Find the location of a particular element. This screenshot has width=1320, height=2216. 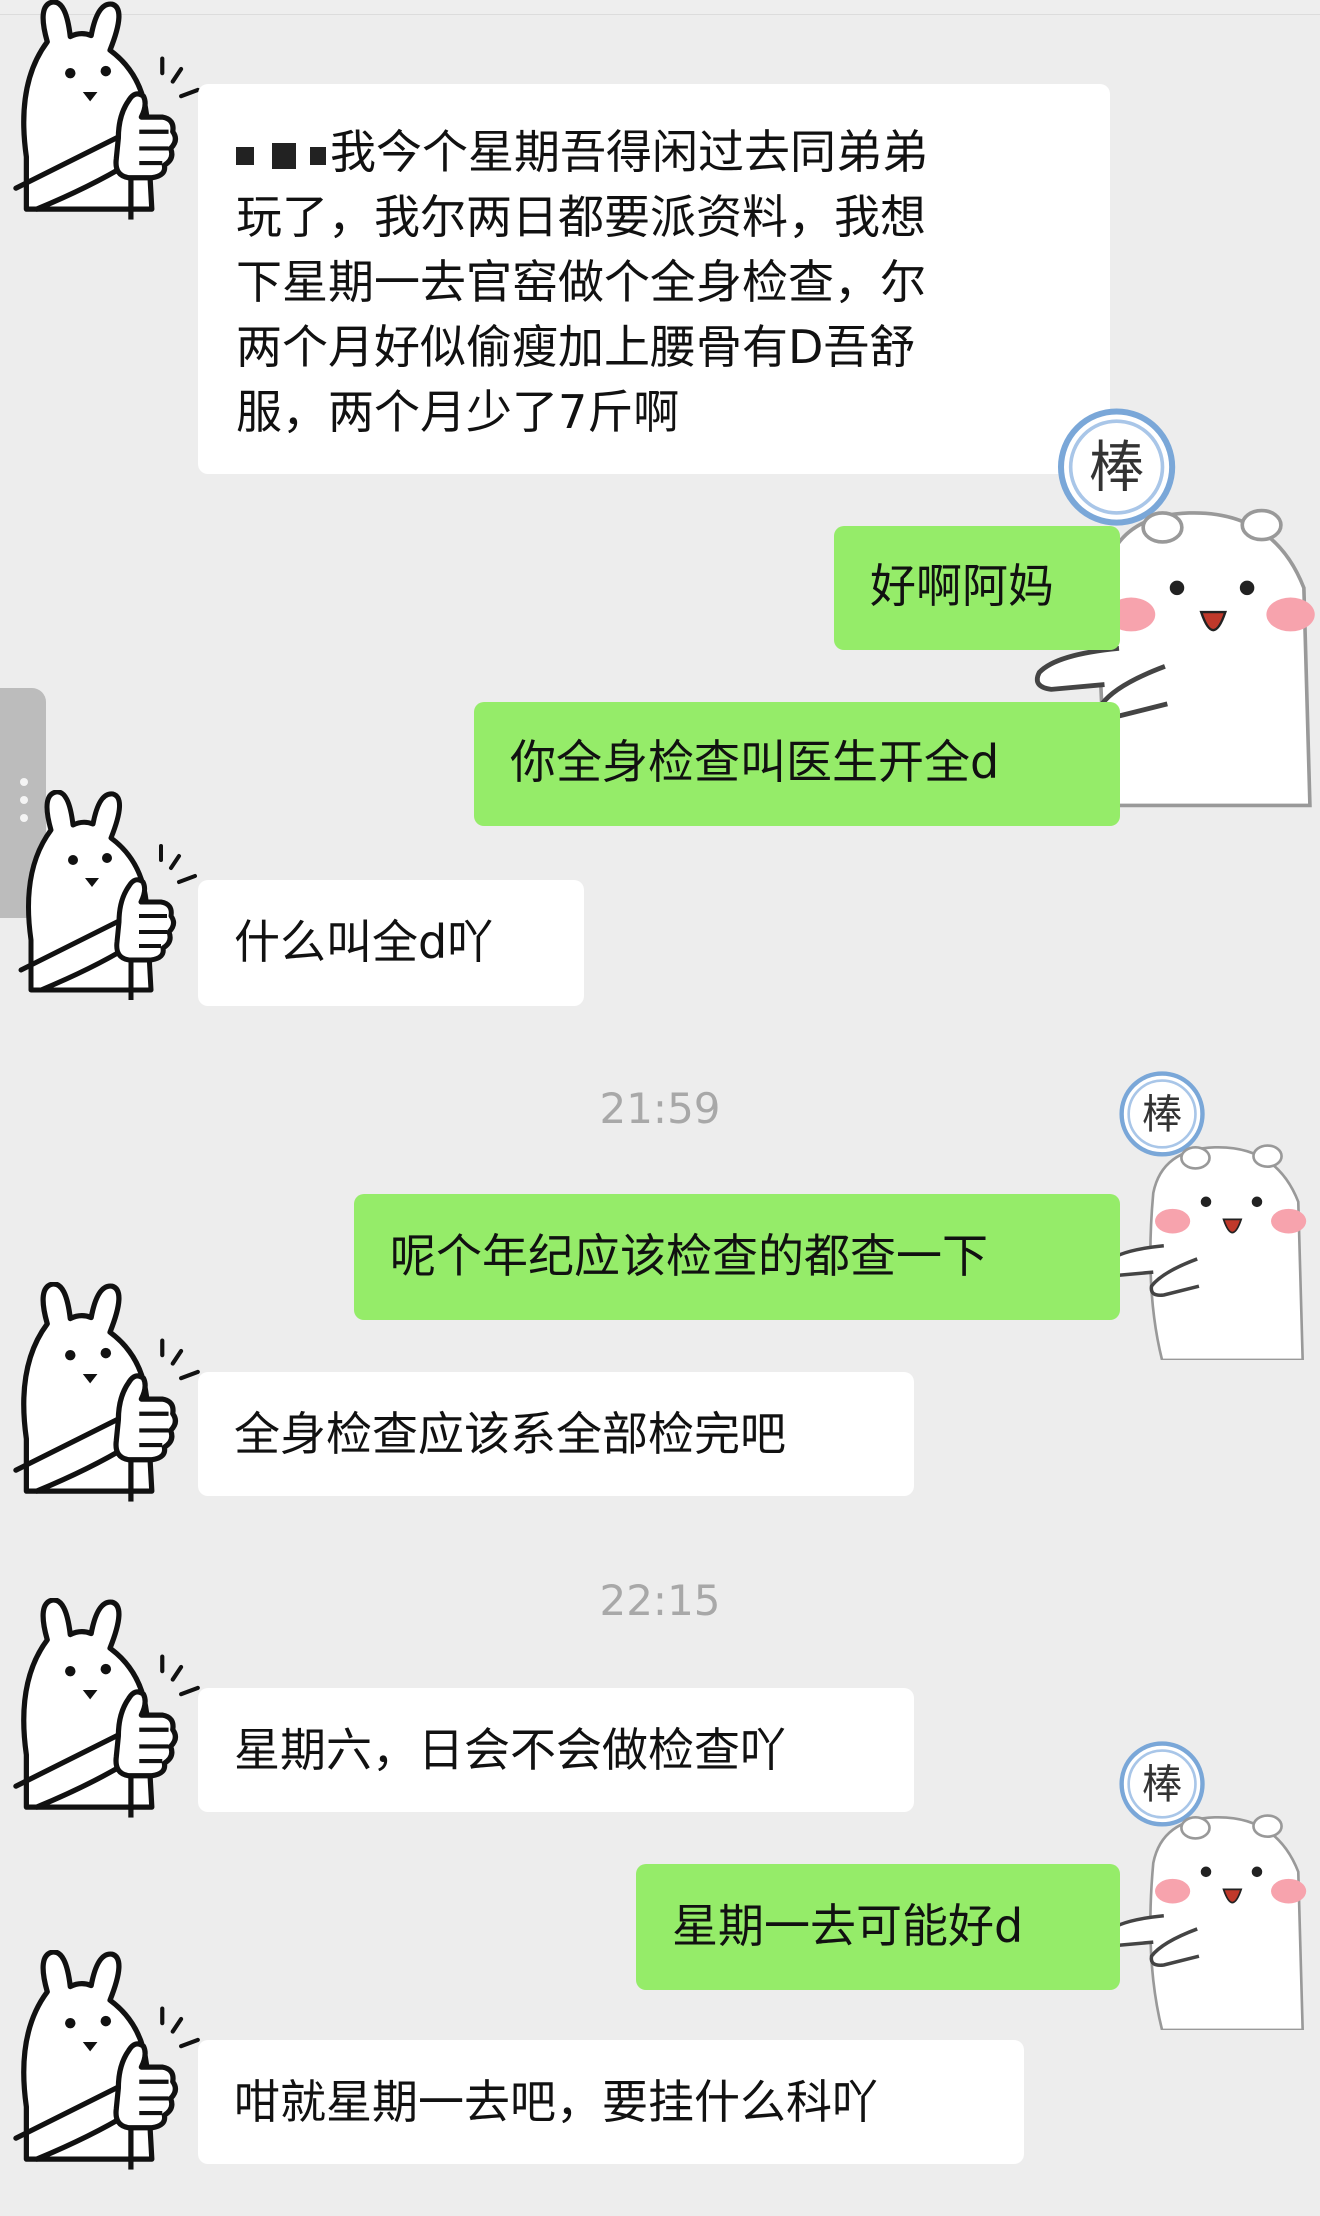

bottom-edge is located at coordinates (660, 2208).